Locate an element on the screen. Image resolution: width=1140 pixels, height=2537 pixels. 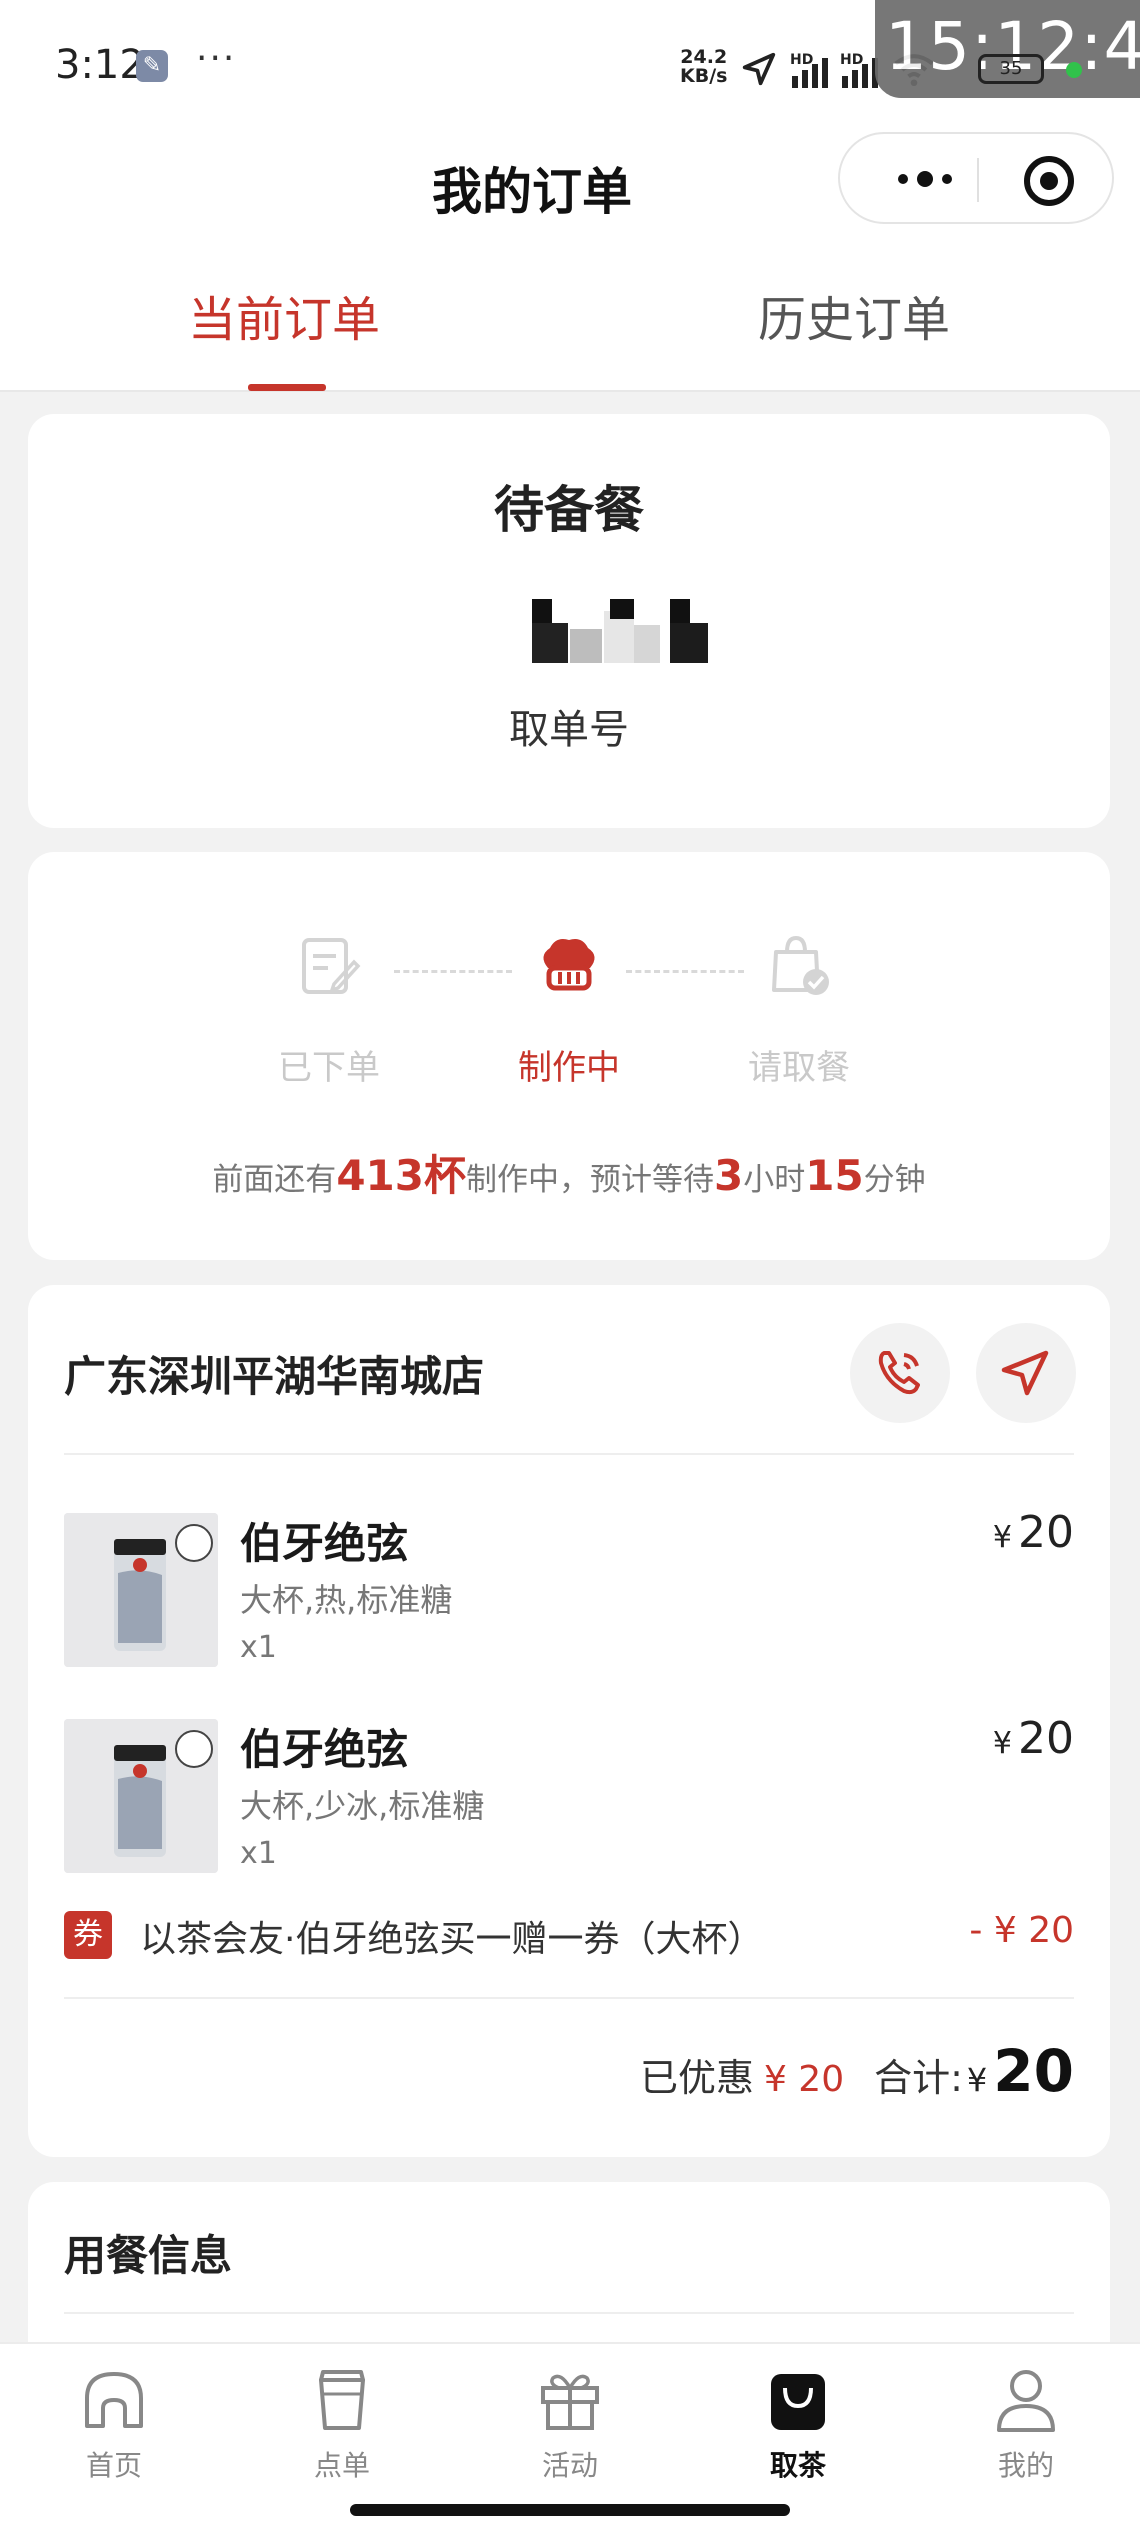
tabbar-label: 我的 is located at coordinates (1025, 2465).